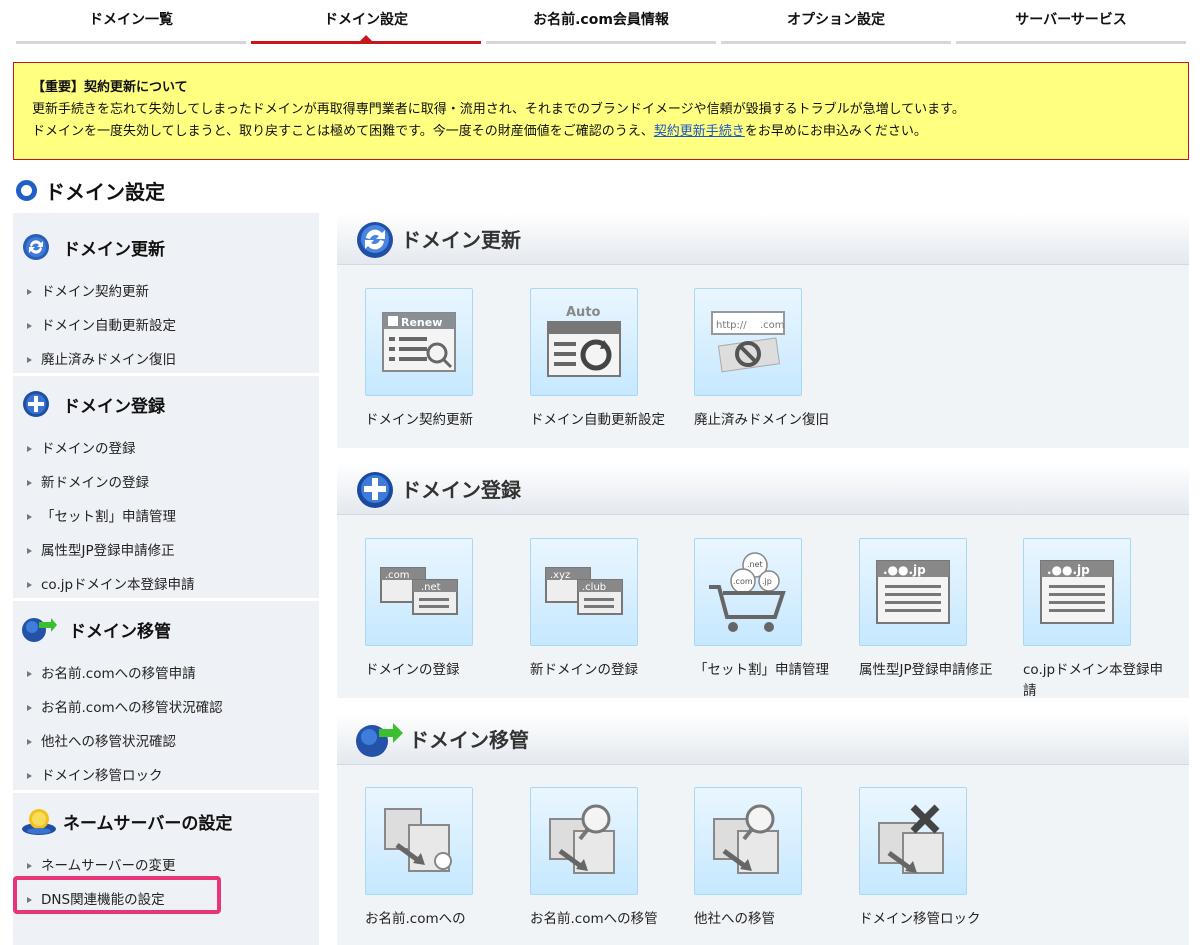 This screenshot has height=945, width=1200. What do you see at coordinates (772, 325) in the screenshot?
I see `img-text: .com` at bounding box center [772, 325].